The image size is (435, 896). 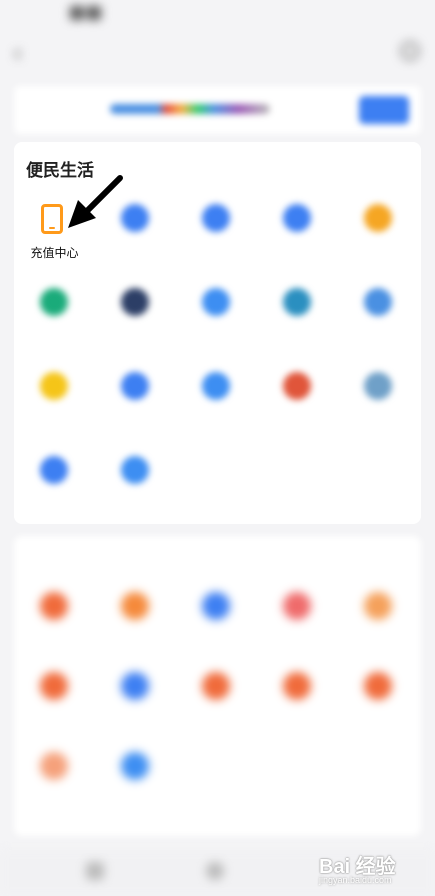 I want to click on square-icon, so click(x=135, y=386).